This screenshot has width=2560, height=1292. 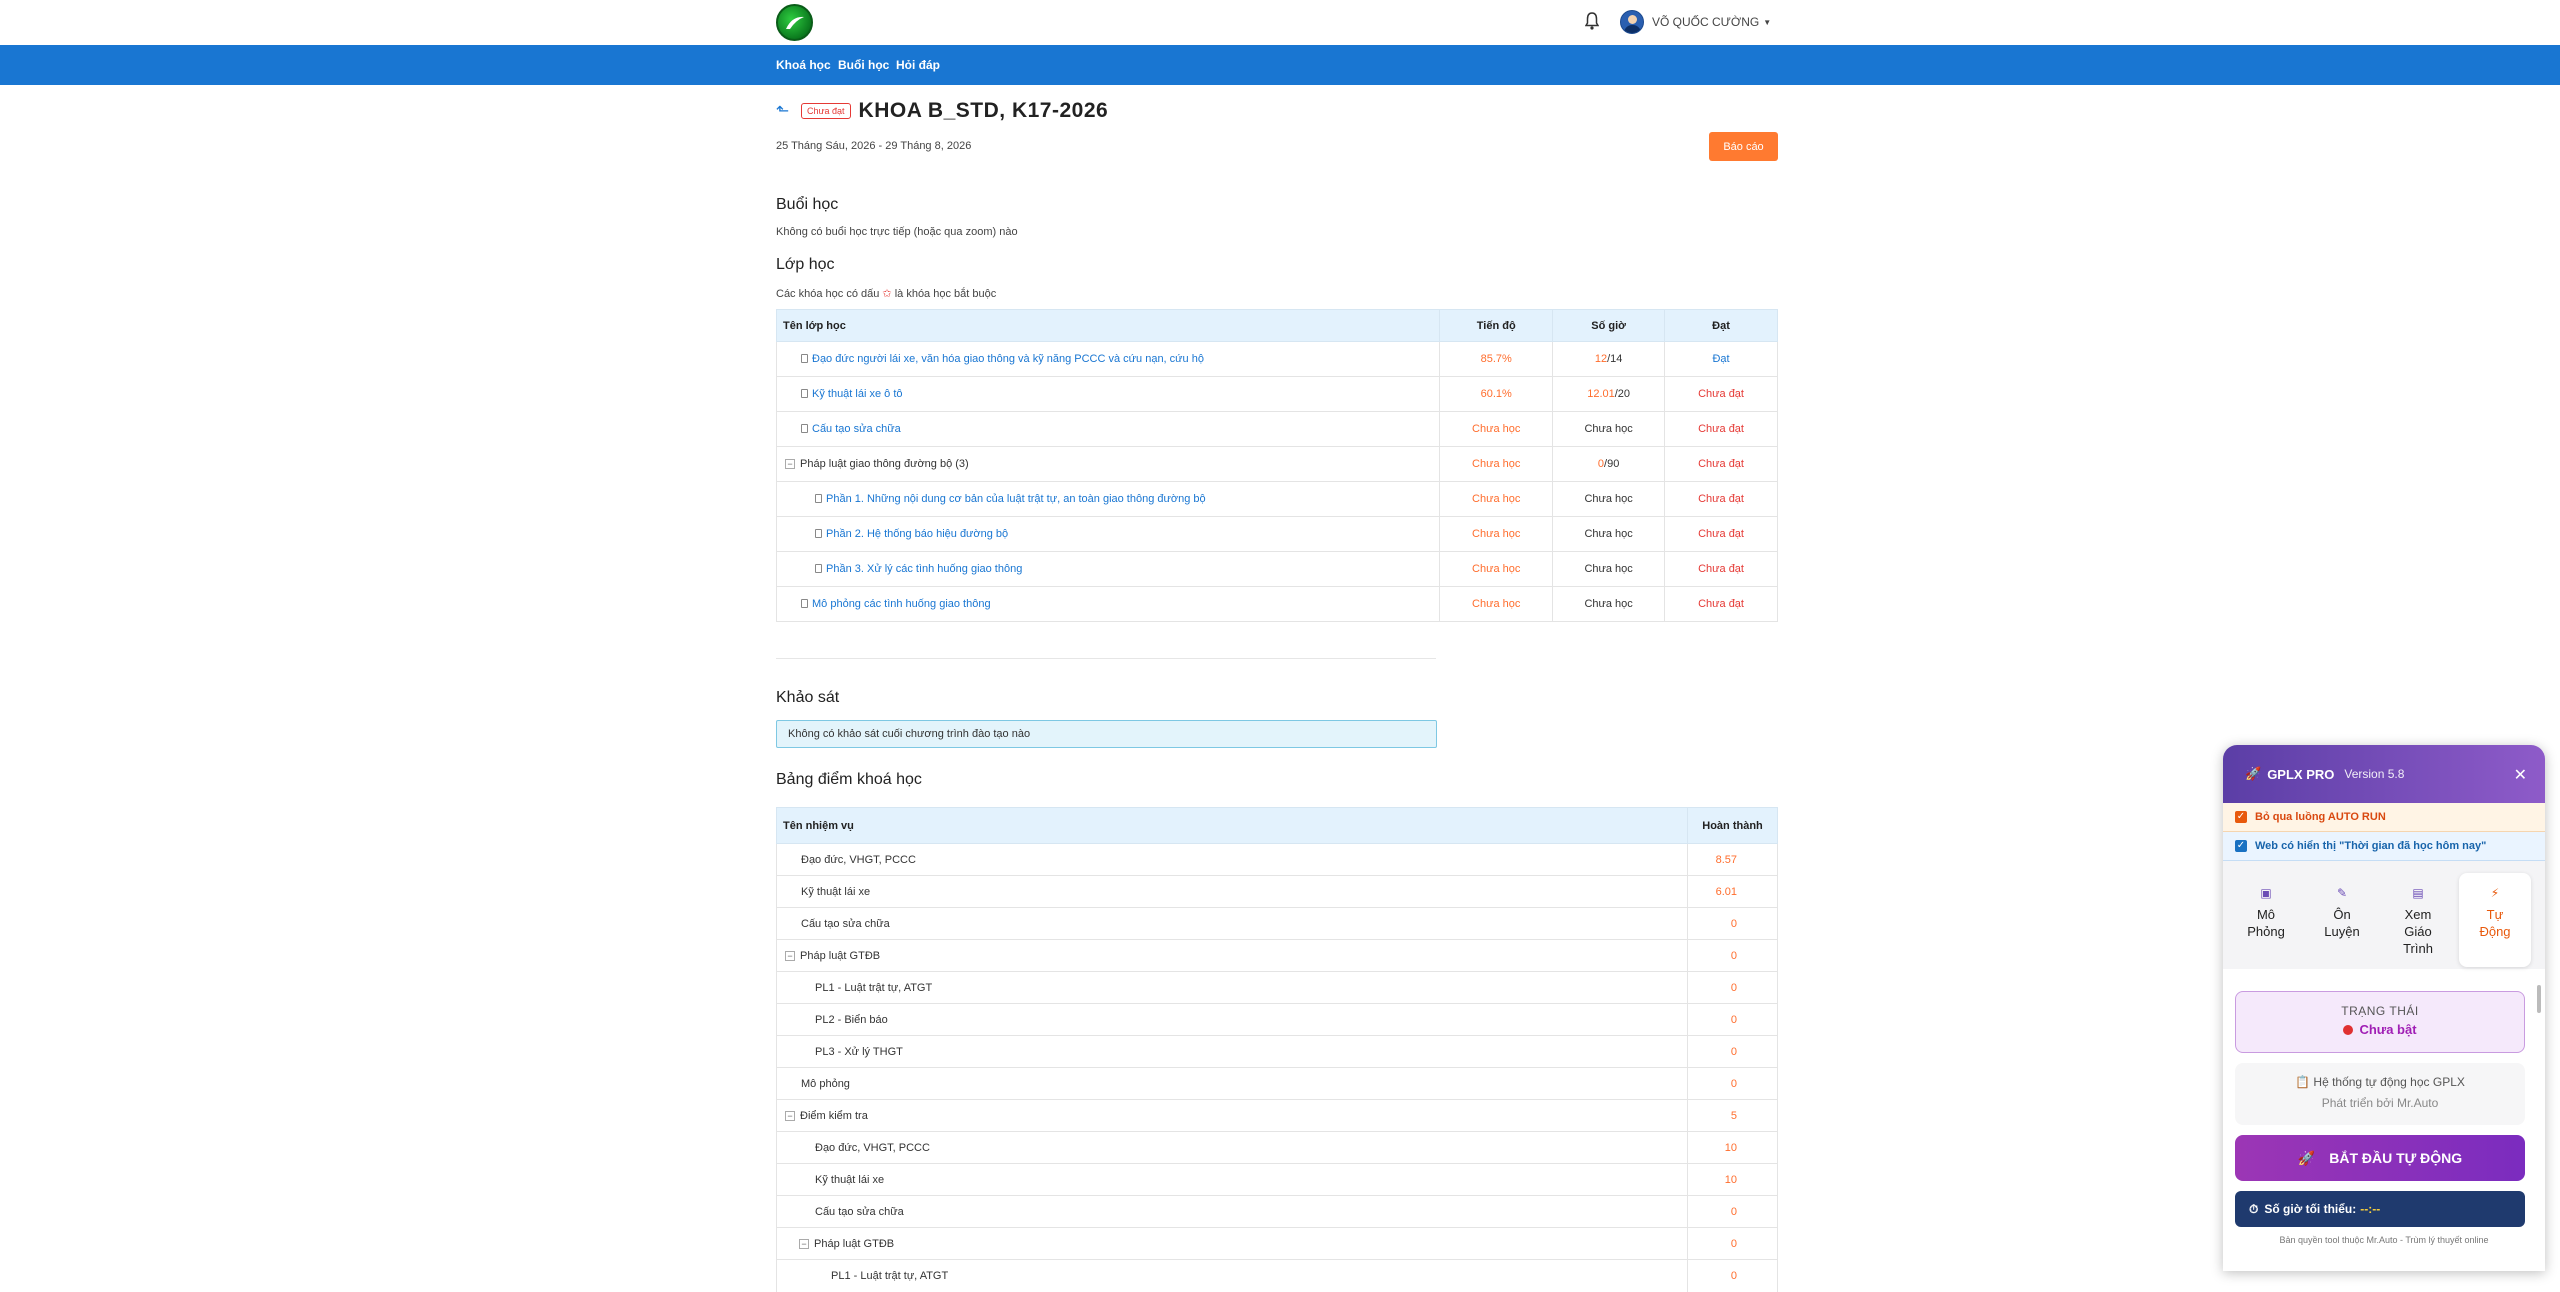 What do you see at coordinates (856, 429) in the screenshot?
I see `class-link: Cấu tạo sửa chữa` at bounding box center [856, 429].